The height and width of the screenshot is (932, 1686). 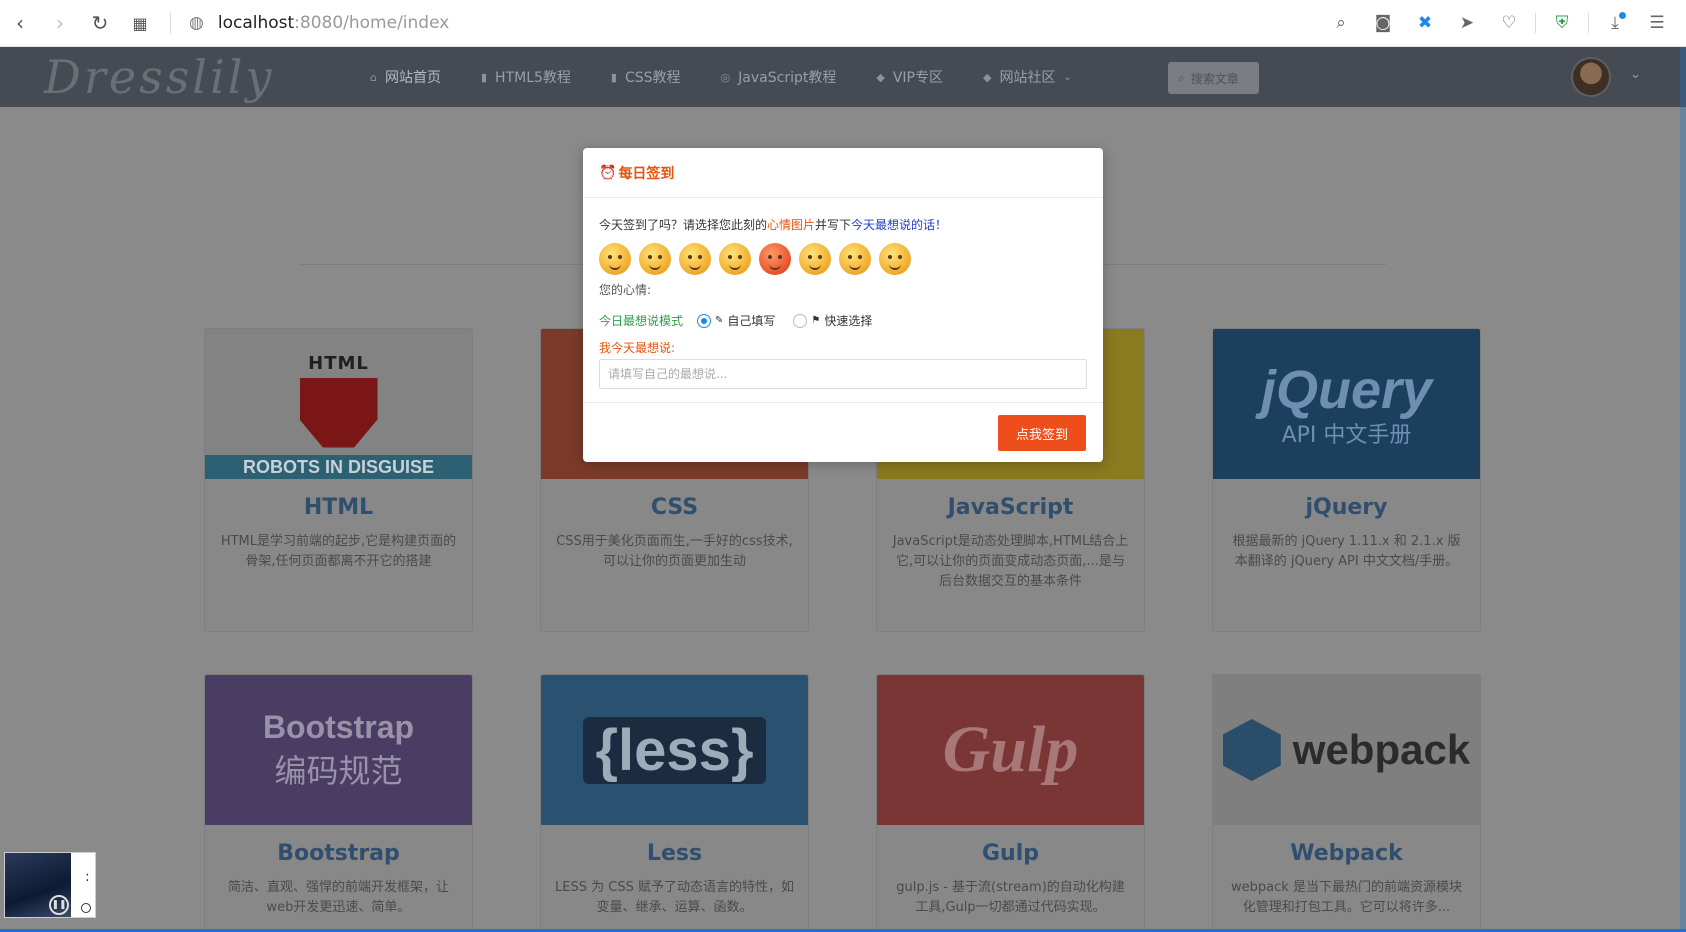 What do you see at coordinates (1346, 404) in the screenshot?
I see `card-thumbnail: jQuery API 中文手册` at bounding box center [1346, 404].